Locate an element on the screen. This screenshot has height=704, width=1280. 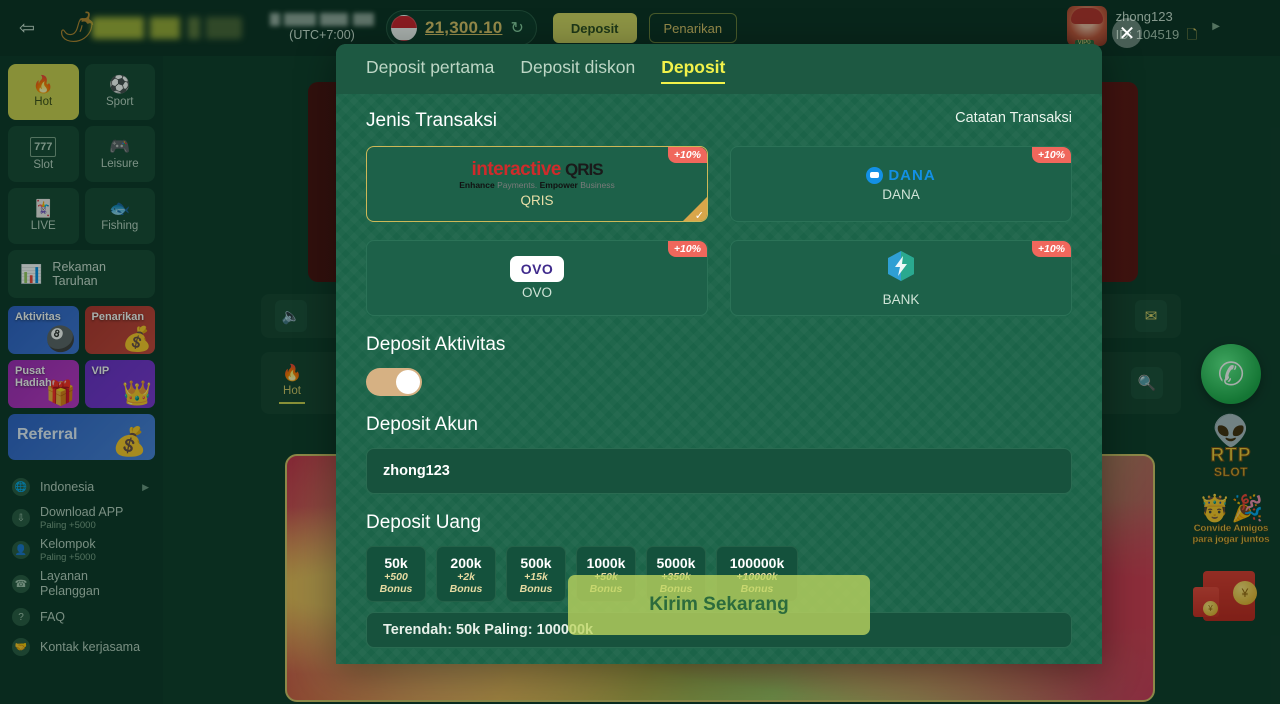
amount-chip-100000k-value: 100000k is located at coordinates (757, 563).